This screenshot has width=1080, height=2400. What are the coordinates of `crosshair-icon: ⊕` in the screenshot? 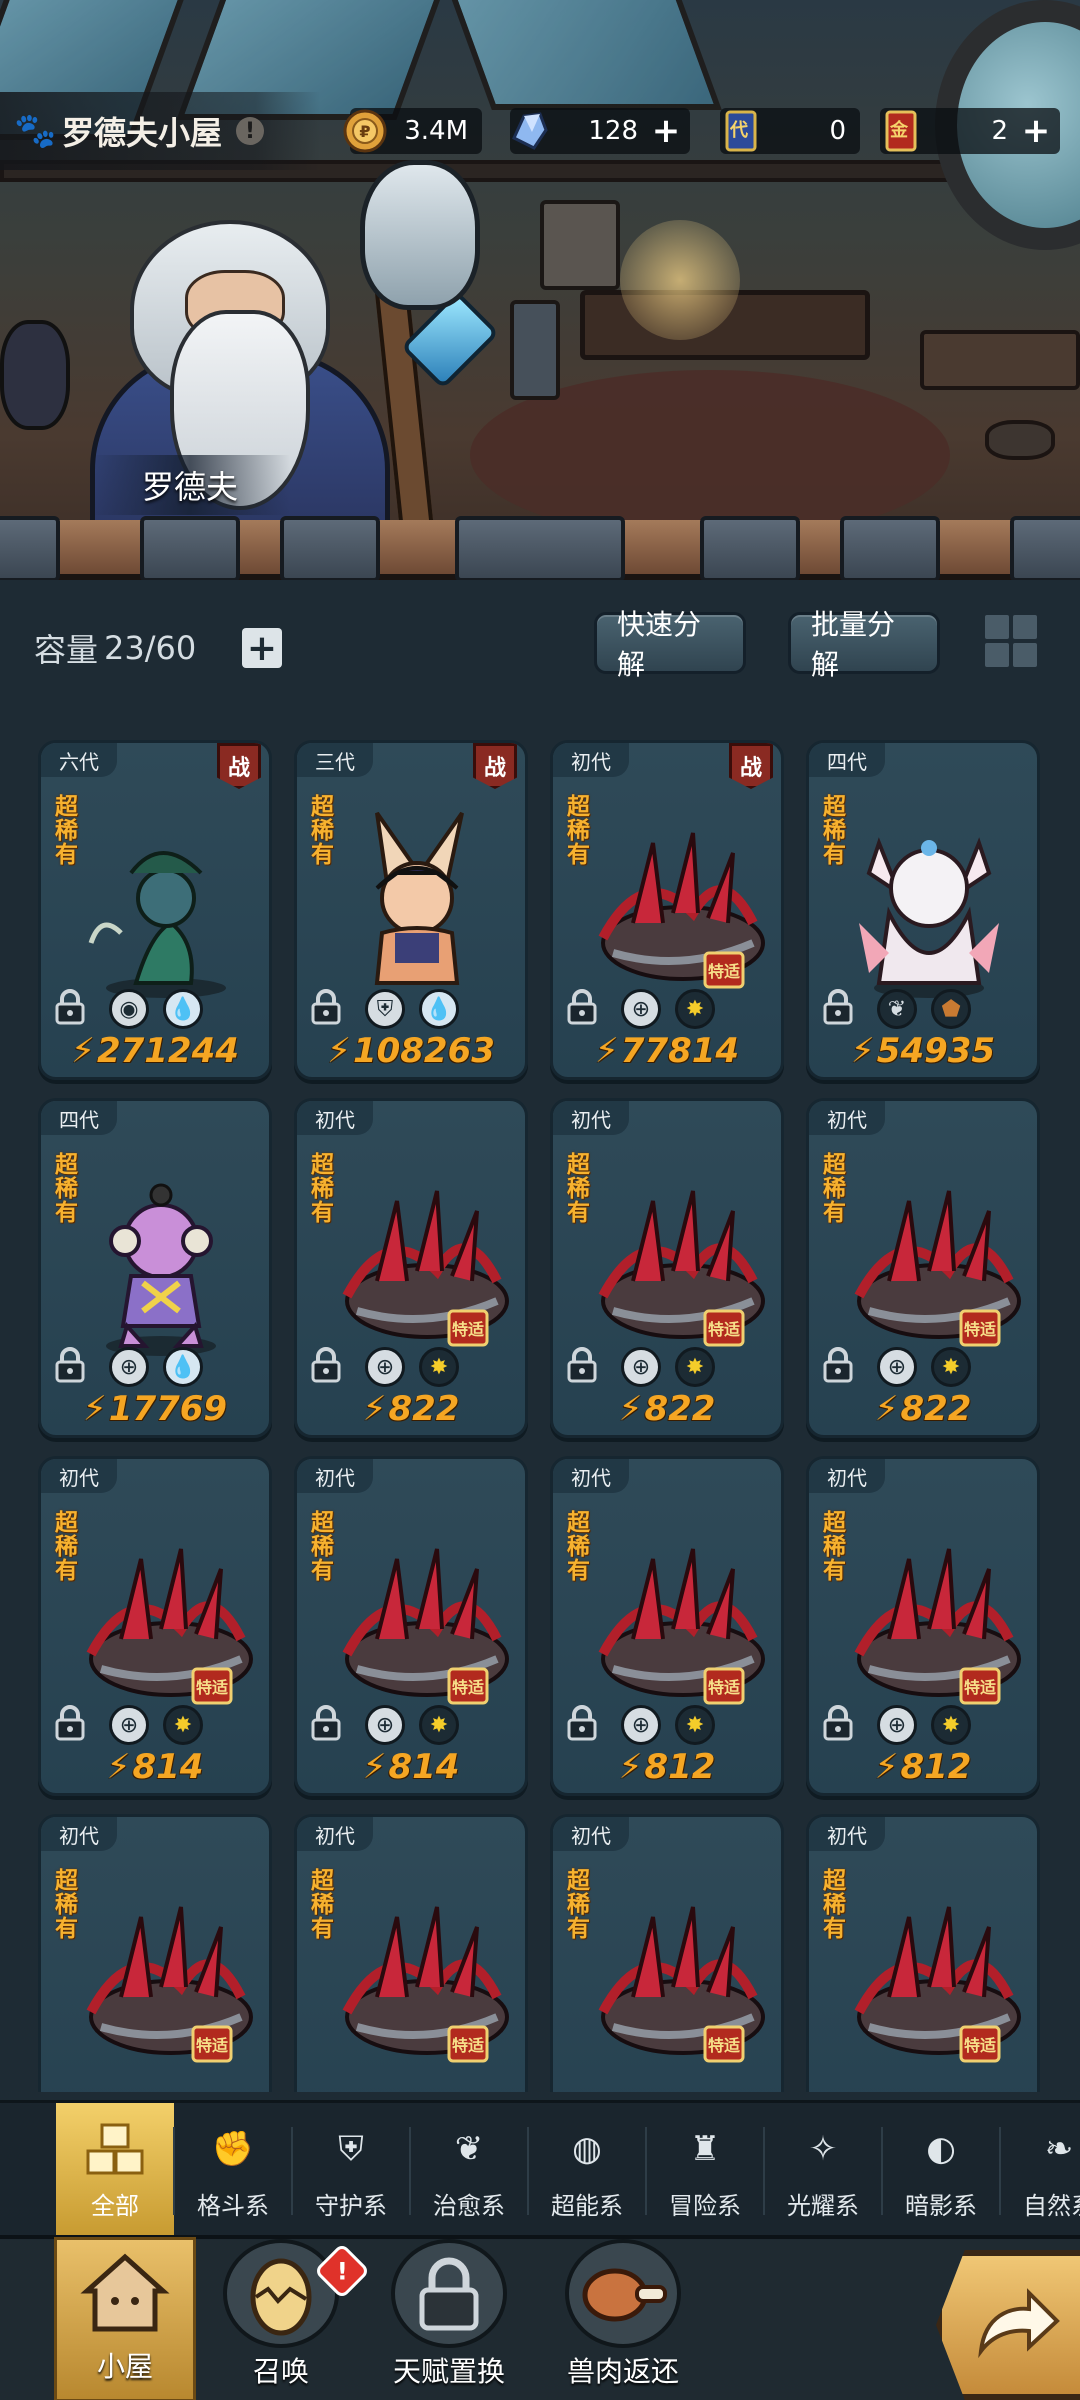 It's located at (129, 1725).